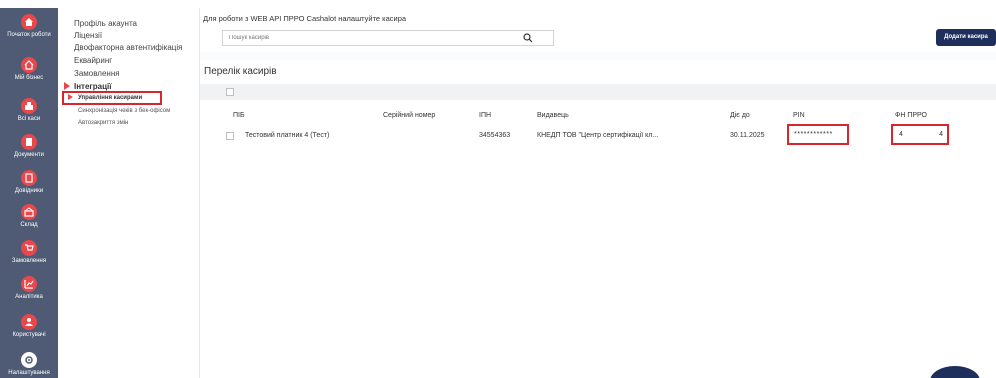 This screenshot has width=996, height=378. I want to click on menu-item-acquiring: Еквайринг, so click(93, 60).